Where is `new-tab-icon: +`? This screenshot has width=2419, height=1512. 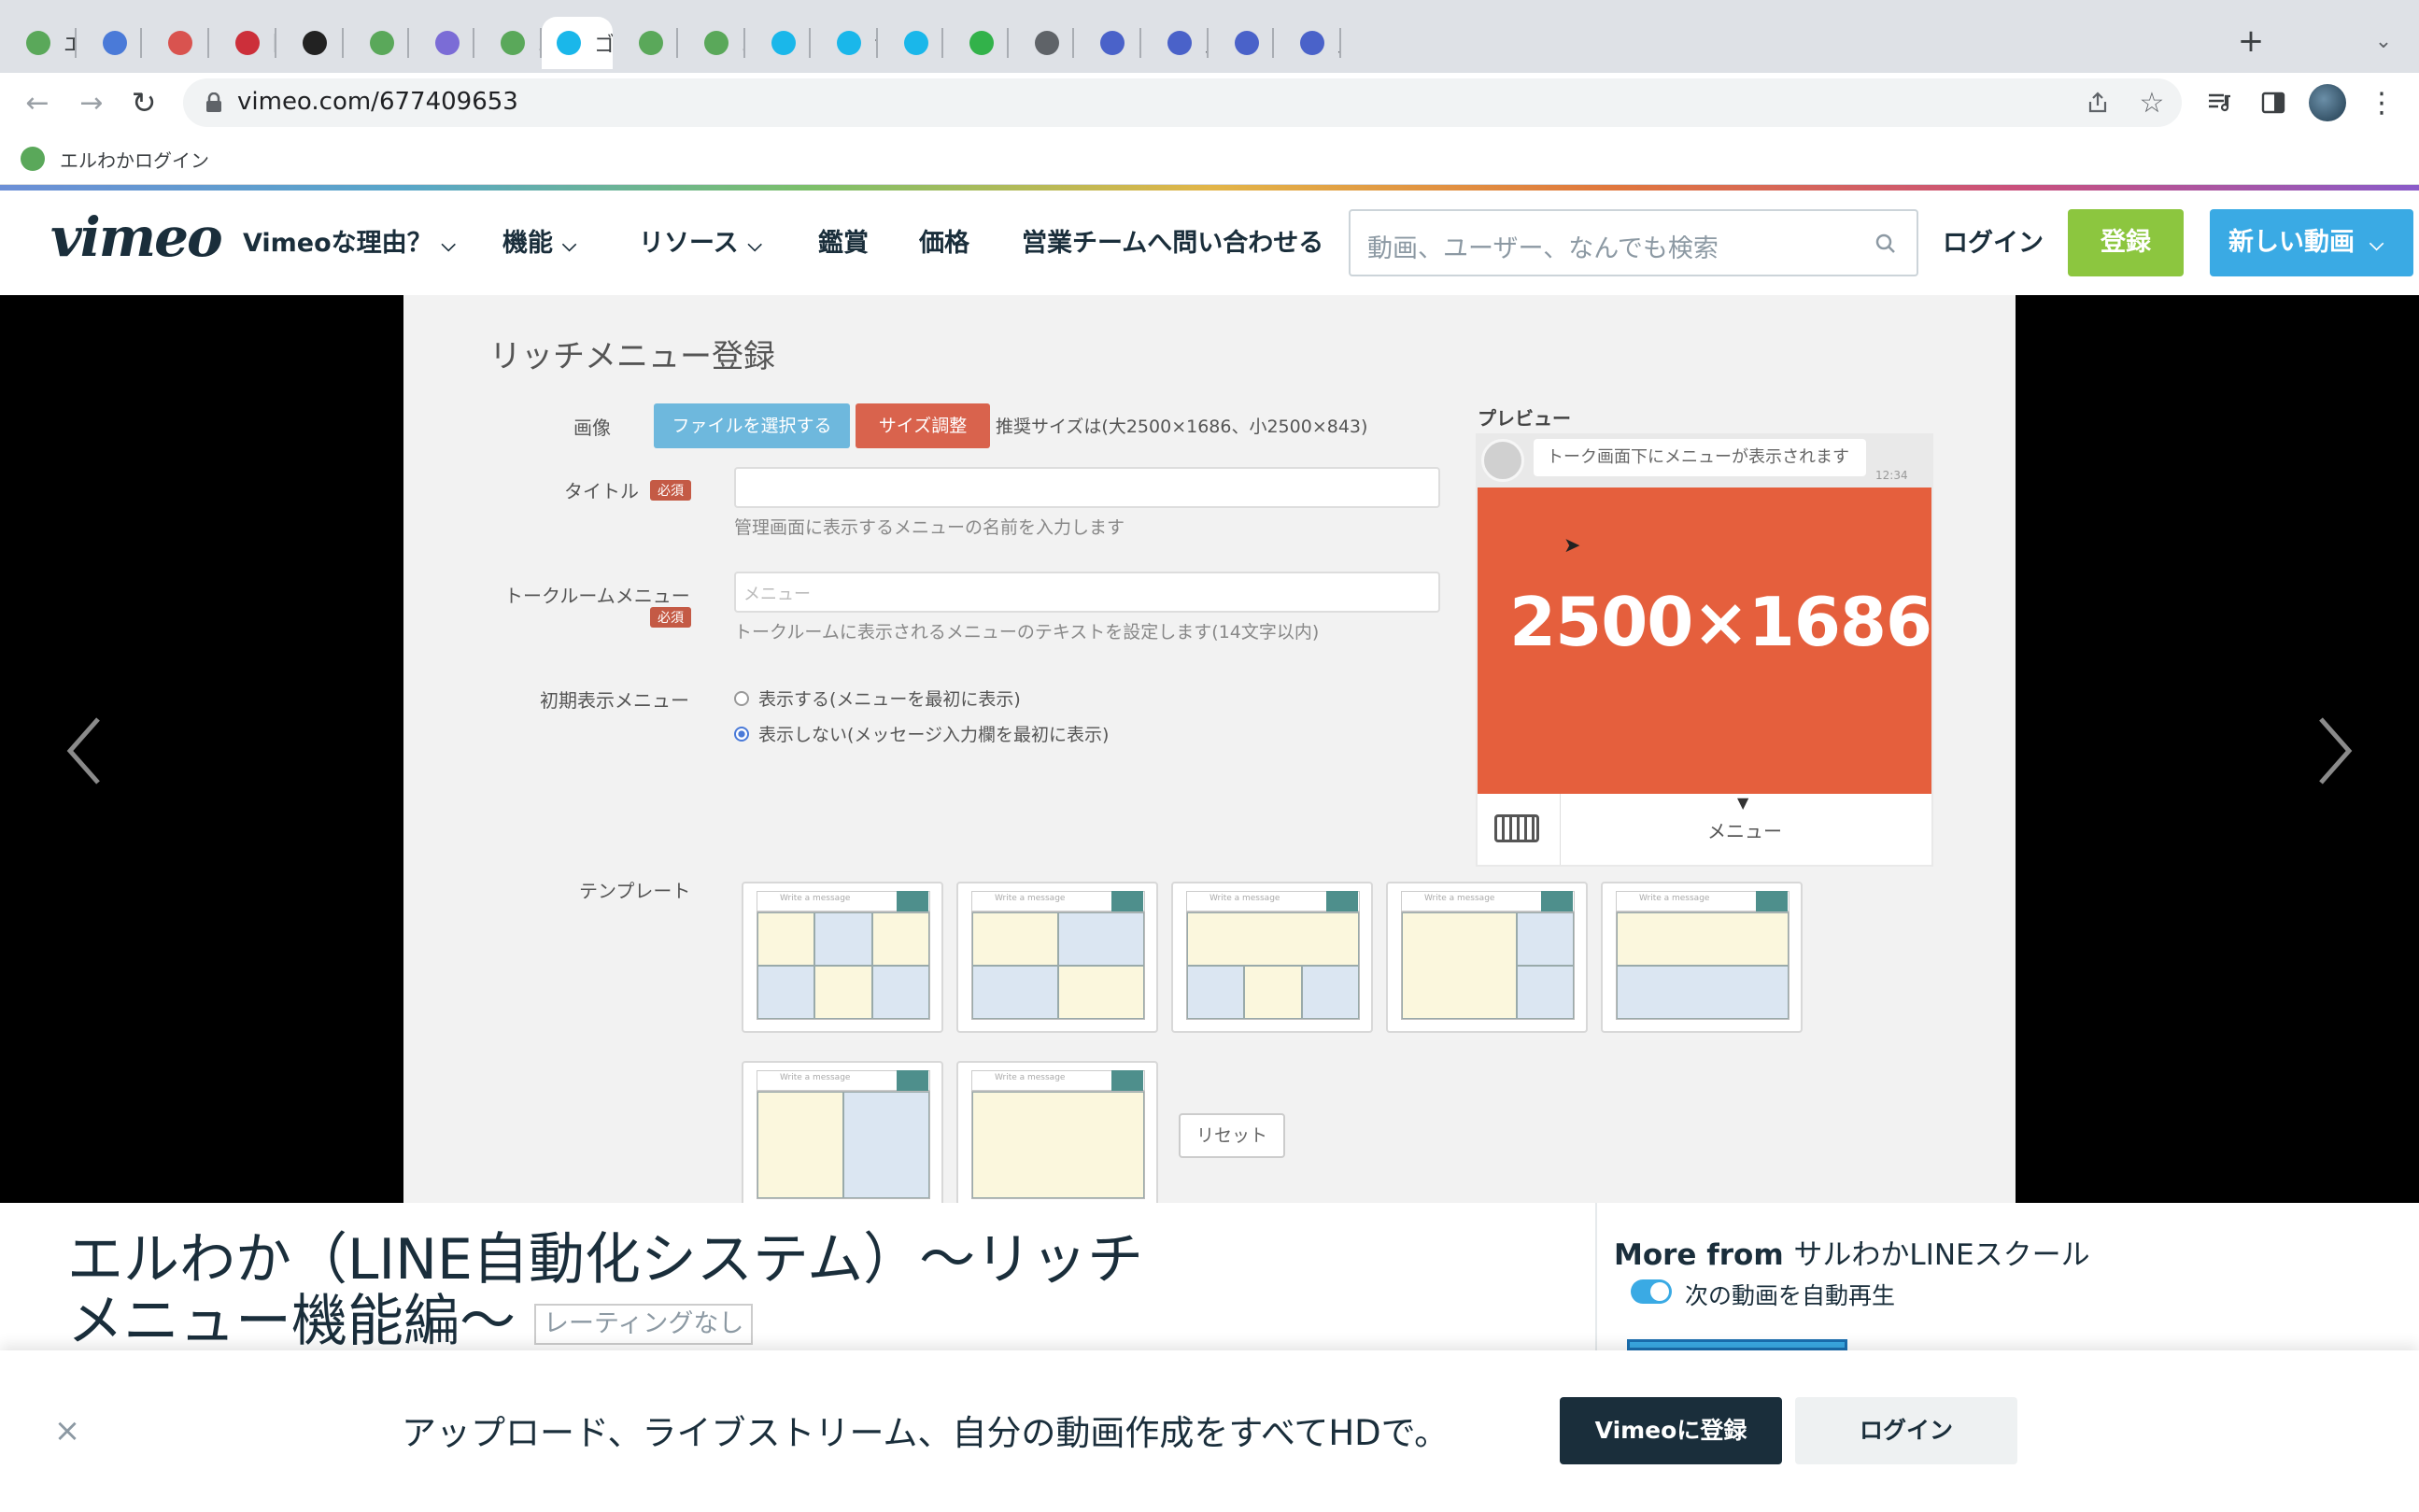 new-tab-icon: + is located at coordinates (2250, 41).